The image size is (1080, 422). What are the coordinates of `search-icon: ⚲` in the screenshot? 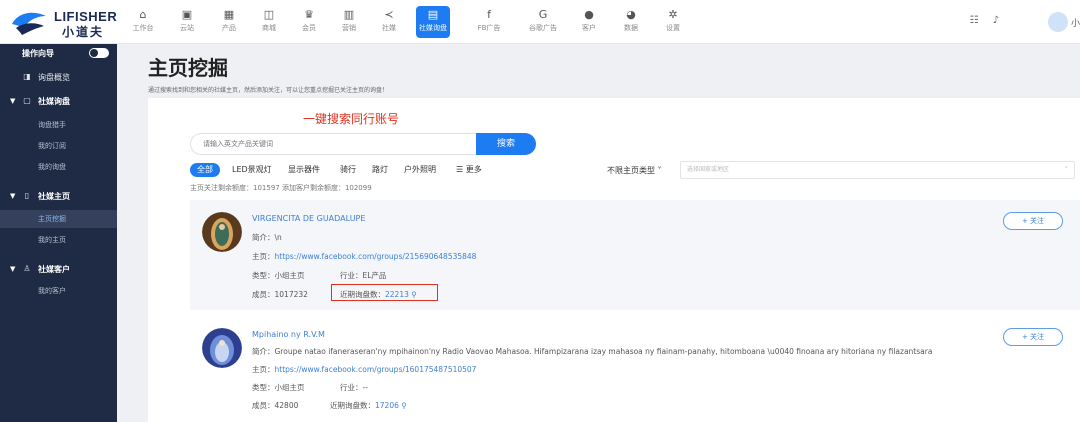 It's located at (404, 405).